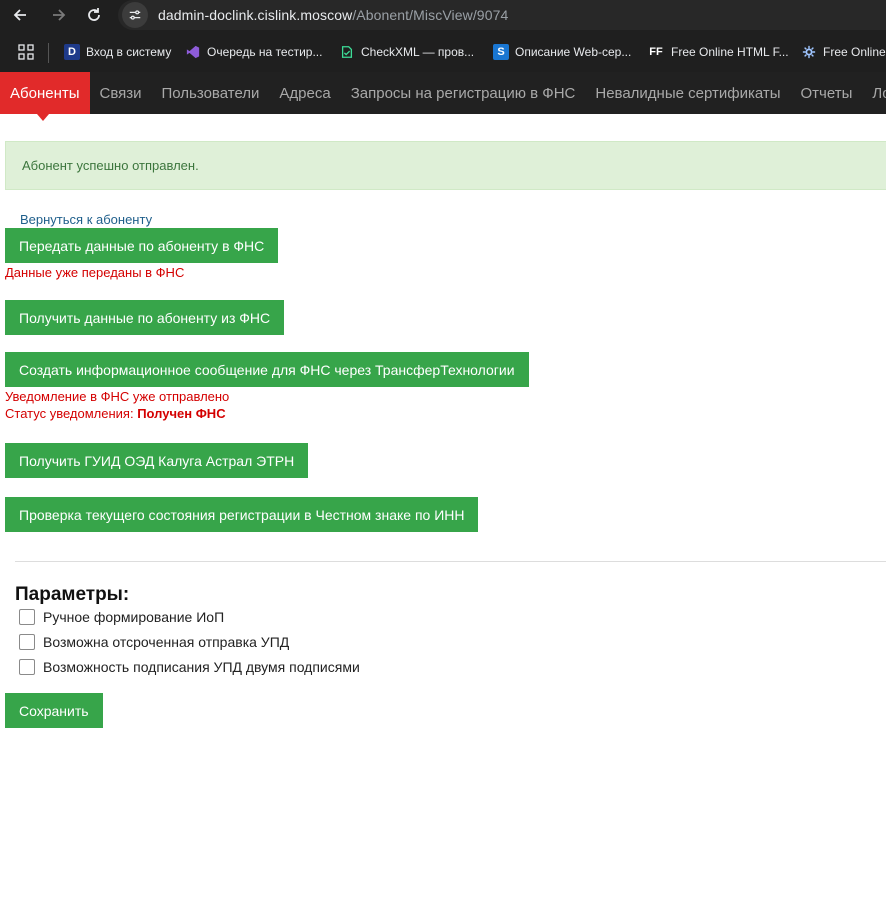 This screenshot has height=910, width=886. Describe the element at coordinates (181, 413) in the screenshot. I see `notice-status-value: Получен ФНС` at that location.